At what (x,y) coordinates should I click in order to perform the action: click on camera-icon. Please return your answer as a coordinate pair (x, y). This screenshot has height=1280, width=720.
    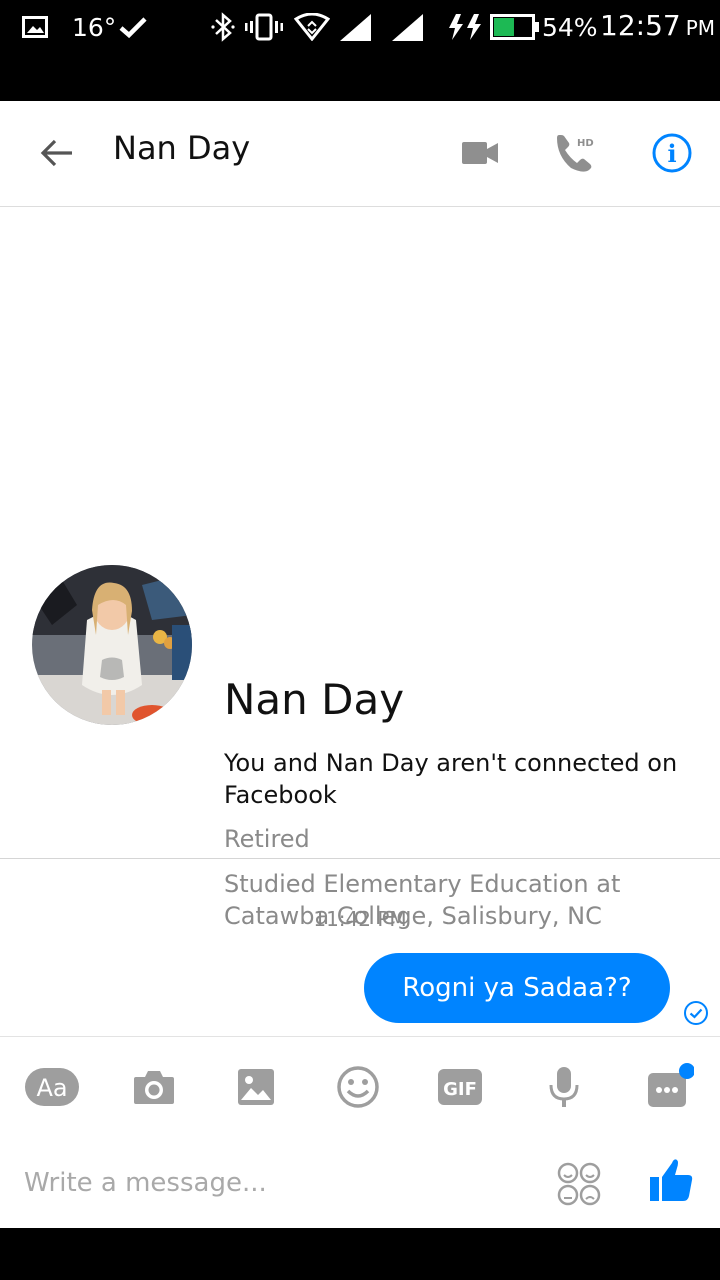
    Looking at the image, I should click on (154, 1087).